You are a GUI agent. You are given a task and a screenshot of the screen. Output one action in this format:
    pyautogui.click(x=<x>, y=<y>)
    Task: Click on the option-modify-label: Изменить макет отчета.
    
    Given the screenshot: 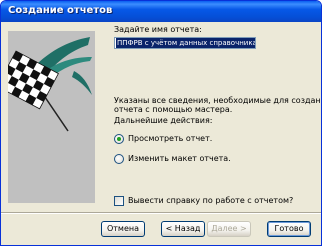 What is the action you would take?
    pyautogui.click(x=179, y=158)
    